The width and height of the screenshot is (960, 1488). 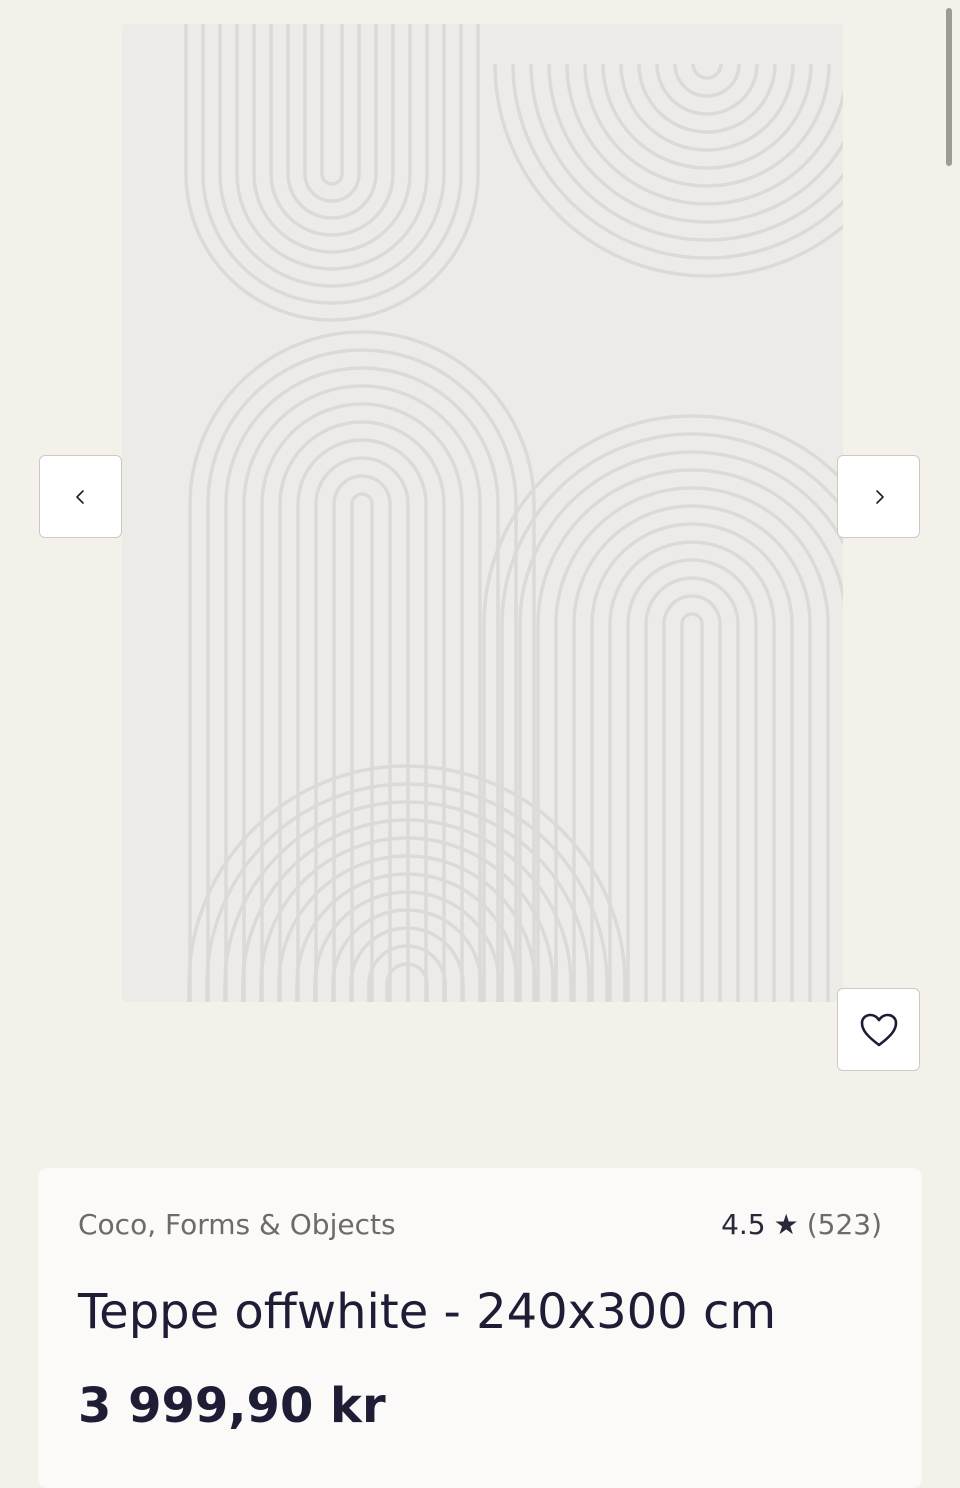 I want to click on page-scrollbar, so click(x=949, y=87).